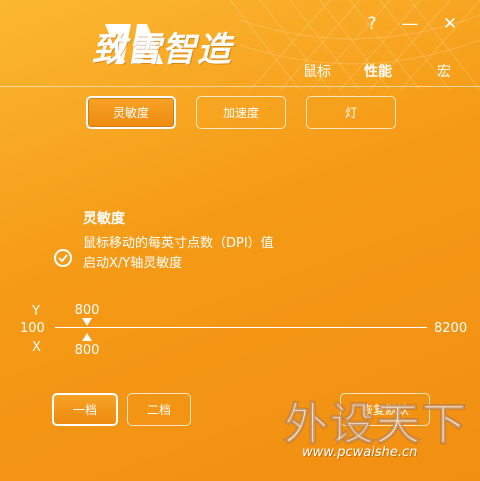 This screenshot has height=481, width=480. What do you see at coordinates (87, 310) in the screenshot?
I see `y-dpi-value: 800` at bounding box center [87, 310].